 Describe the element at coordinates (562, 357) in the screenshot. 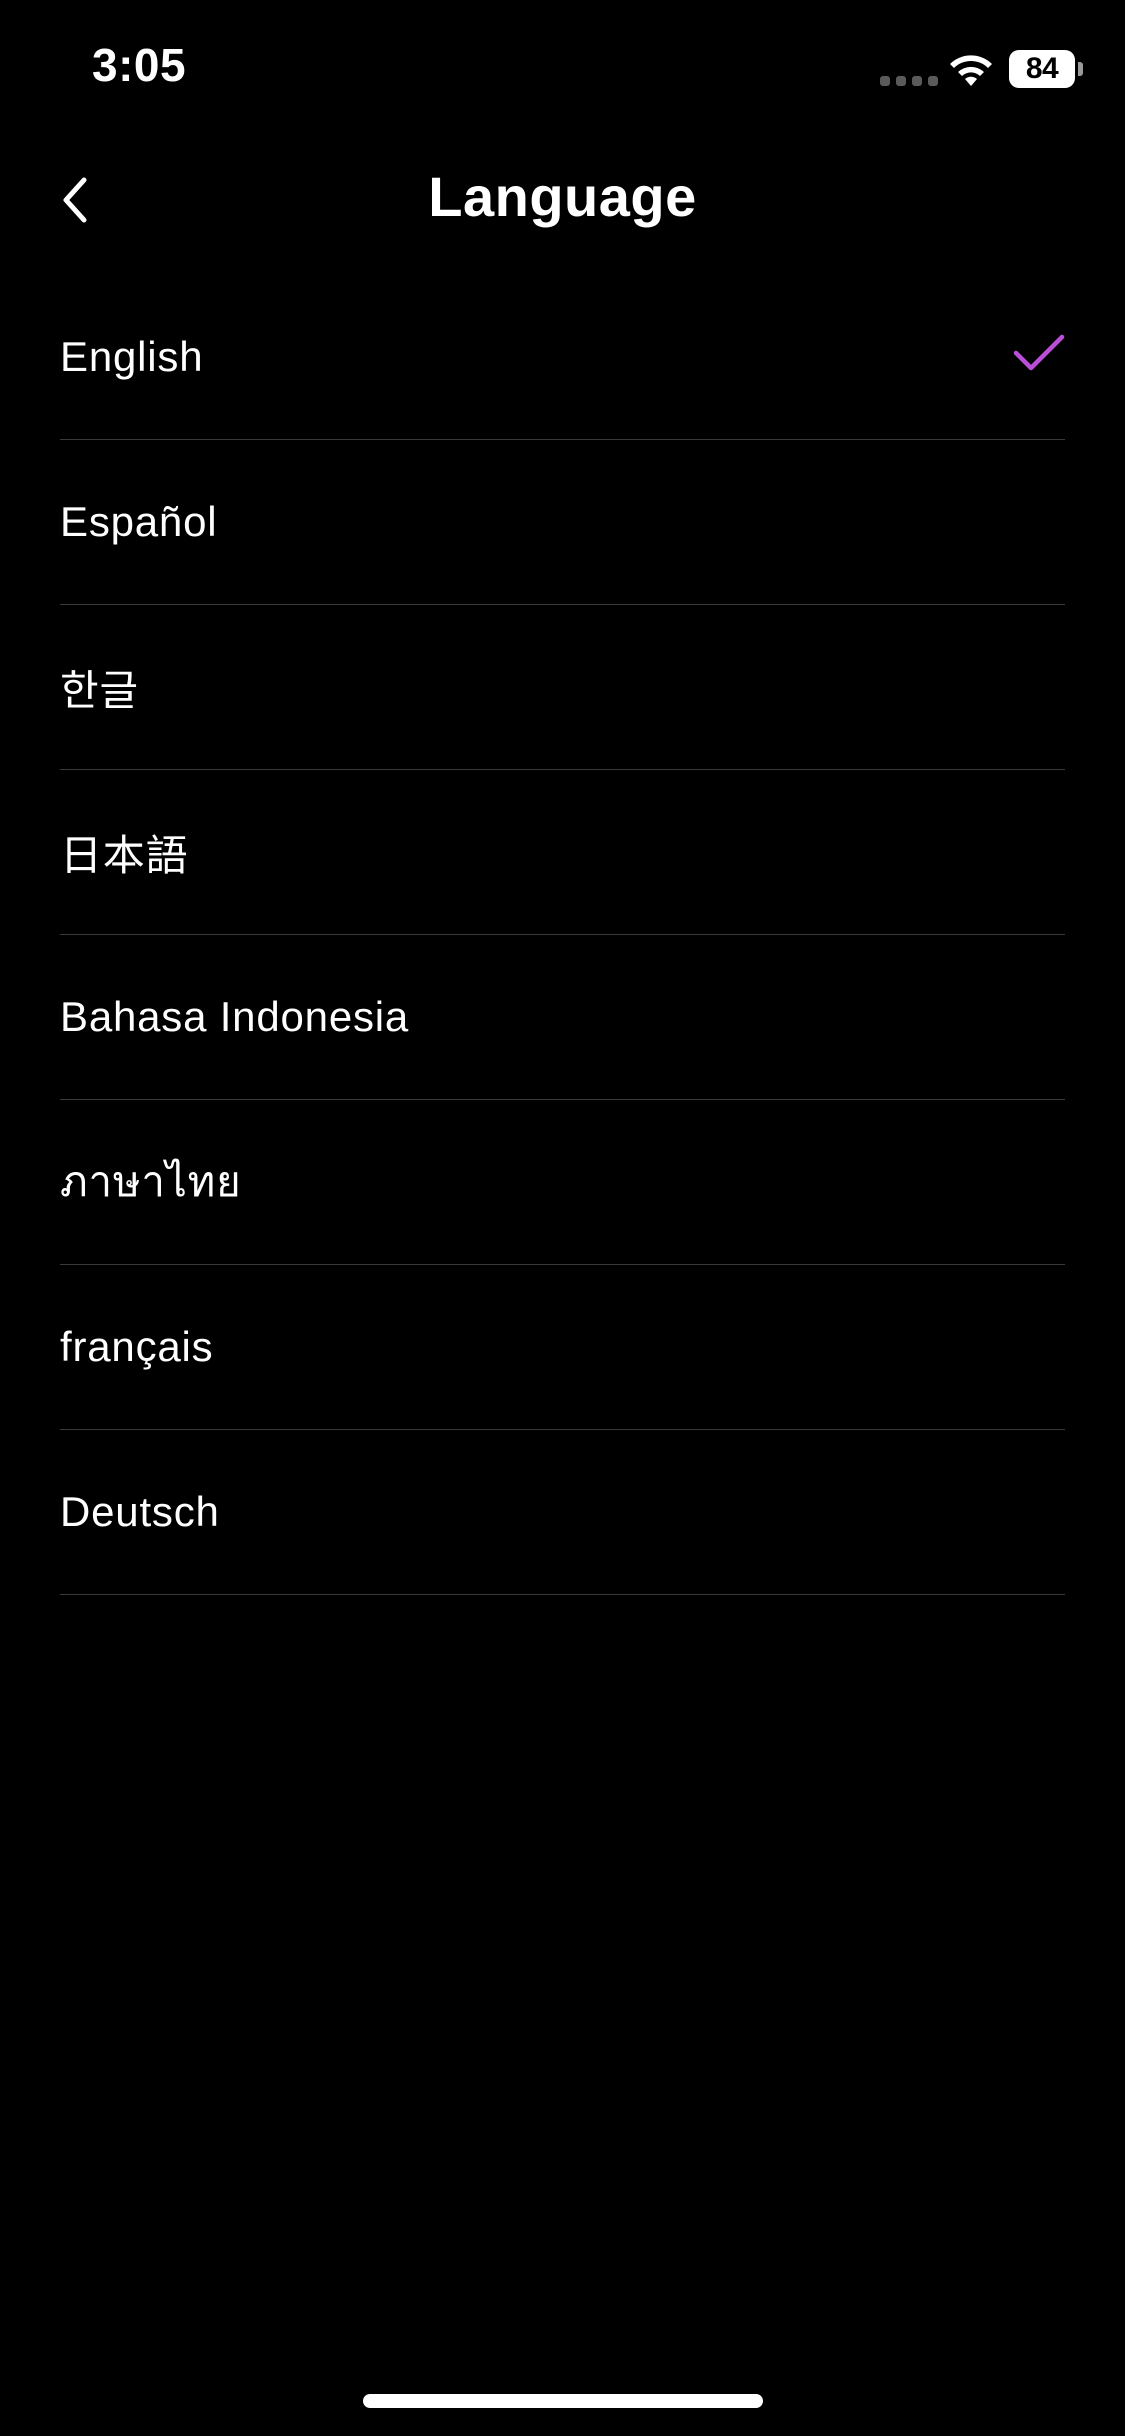

I see `language-item-english: English` at that location.